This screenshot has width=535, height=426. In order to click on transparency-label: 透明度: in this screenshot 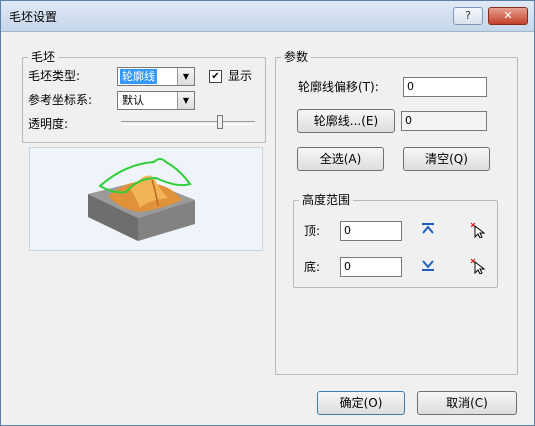, I will do `click(48, 124)`.